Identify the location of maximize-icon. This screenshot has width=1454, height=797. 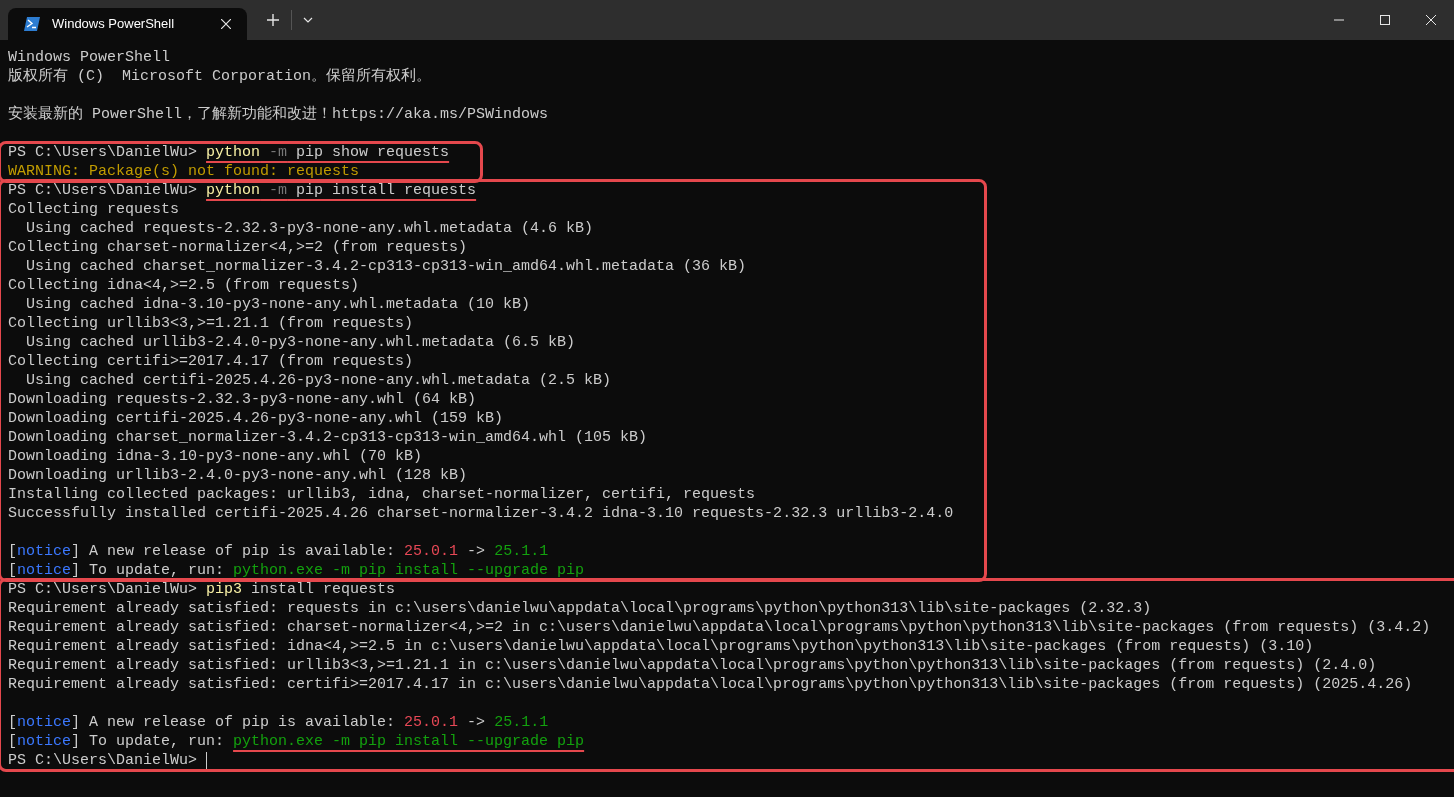
(1385, 20).